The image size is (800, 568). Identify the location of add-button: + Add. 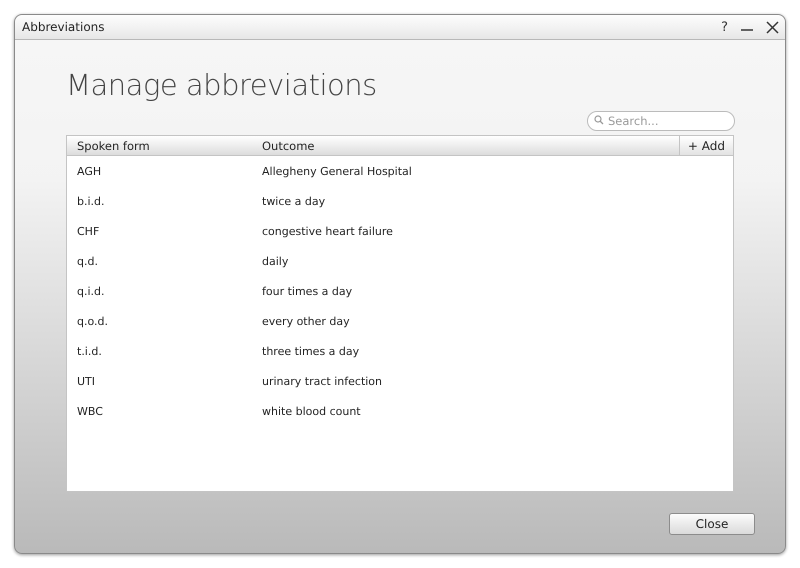
(705, 145).